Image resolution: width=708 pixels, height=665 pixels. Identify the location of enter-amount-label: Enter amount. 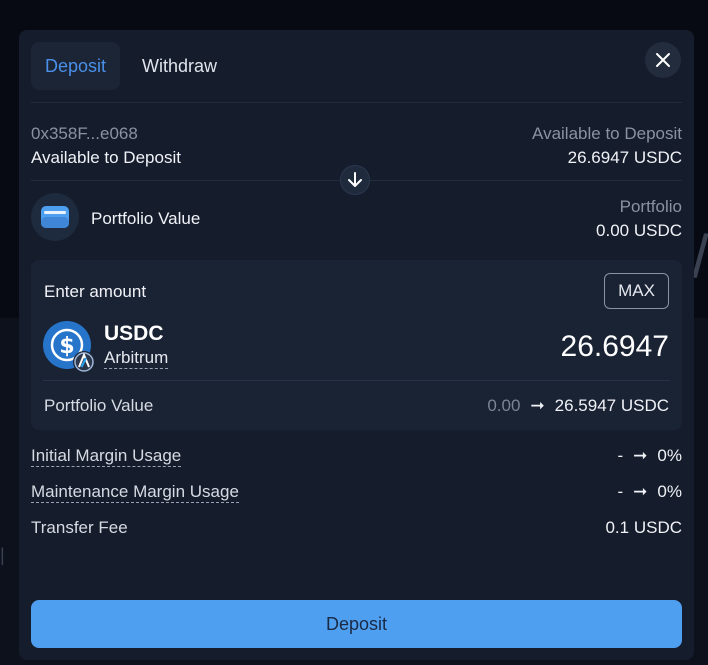
(95, 291).